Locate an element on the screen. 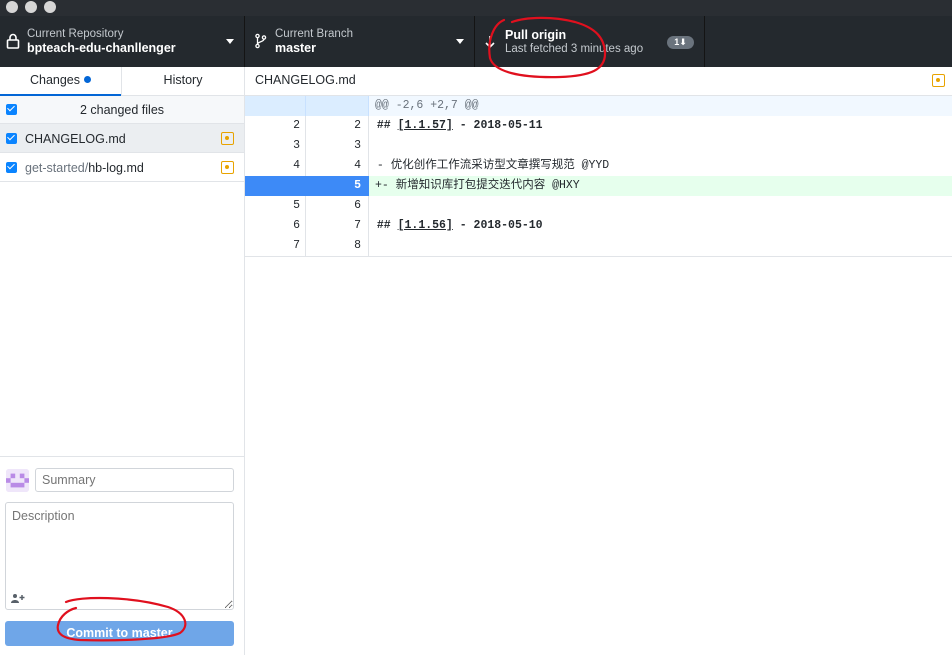 This screenshot has height=655, width=952. tab-changes-label: Changes is located at coordinates (55, 80).